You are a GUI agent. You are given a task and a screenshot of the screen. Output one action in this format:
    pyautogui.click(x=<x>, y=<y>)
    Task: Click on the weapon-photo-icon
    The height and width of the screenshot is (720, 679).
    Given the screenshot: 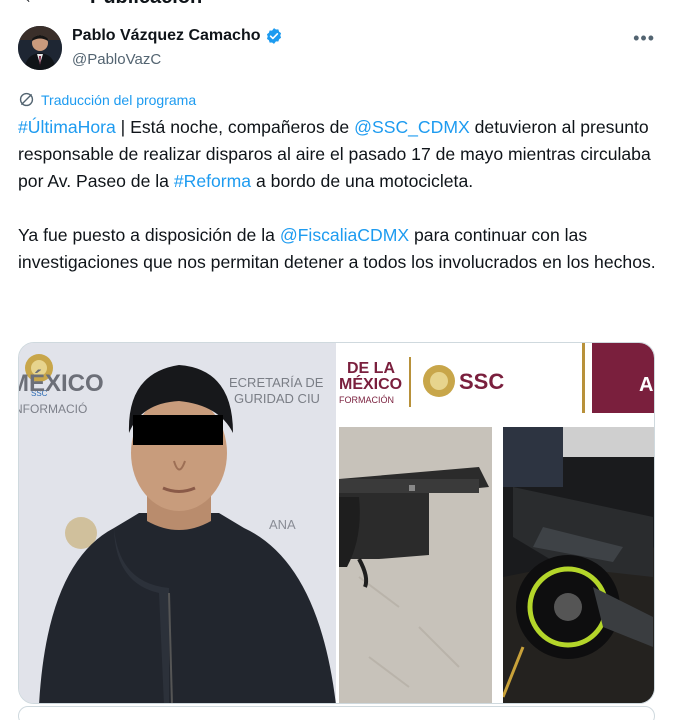 What is the action you would take?
    pyautogui.click(x=415, y=565)
    